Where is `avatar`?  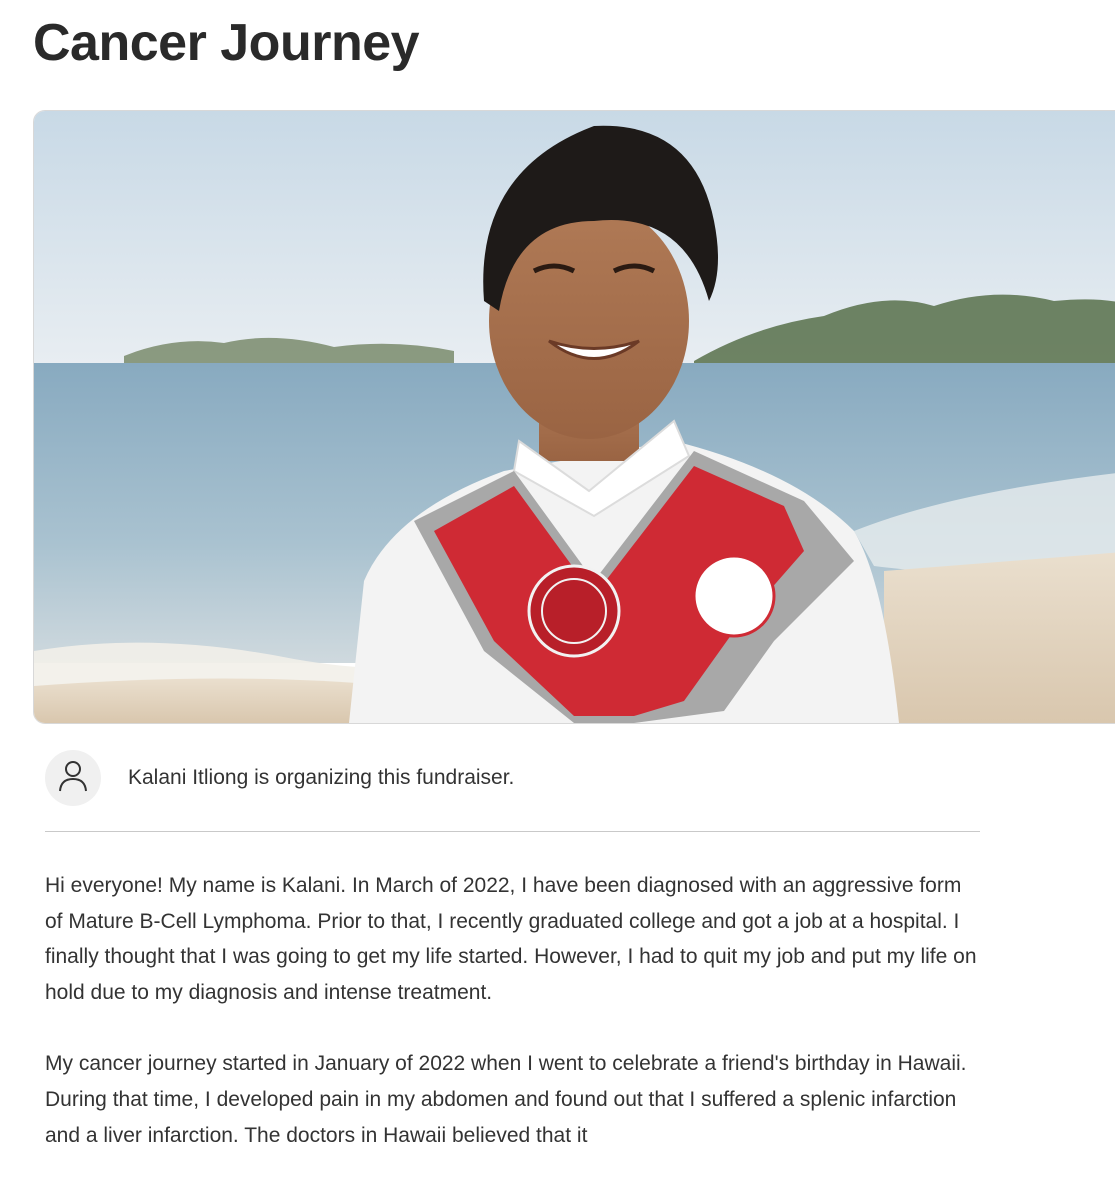
avatar is located at coordinates (73, 778).